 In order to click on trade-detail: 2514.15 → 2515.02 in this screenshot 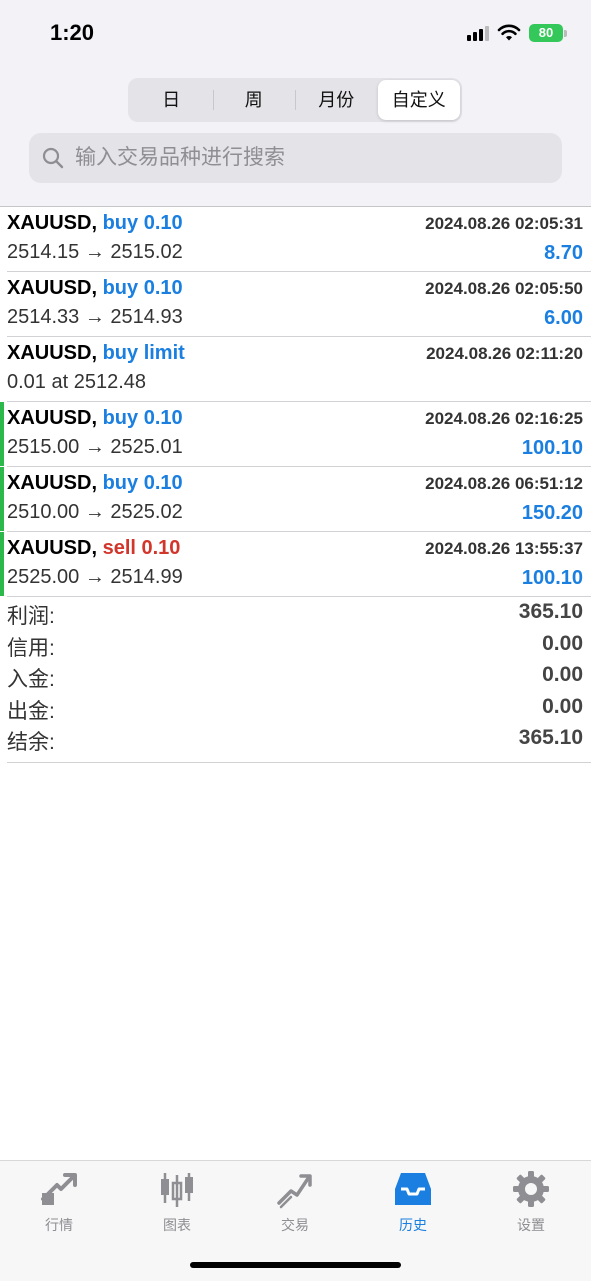, I will do `click(95, 252)`.